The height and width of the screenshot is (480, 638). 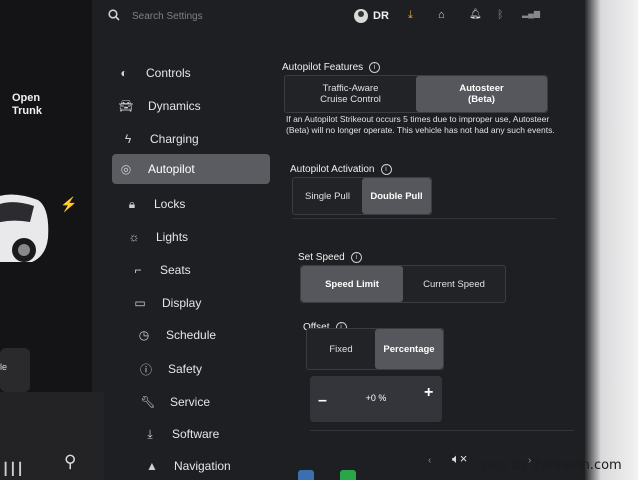 What do you see at coordinates (459, 459) in the screenshot?
I see `volume-mute-icon: 🔈︎×` at bounding box center [459, 459].